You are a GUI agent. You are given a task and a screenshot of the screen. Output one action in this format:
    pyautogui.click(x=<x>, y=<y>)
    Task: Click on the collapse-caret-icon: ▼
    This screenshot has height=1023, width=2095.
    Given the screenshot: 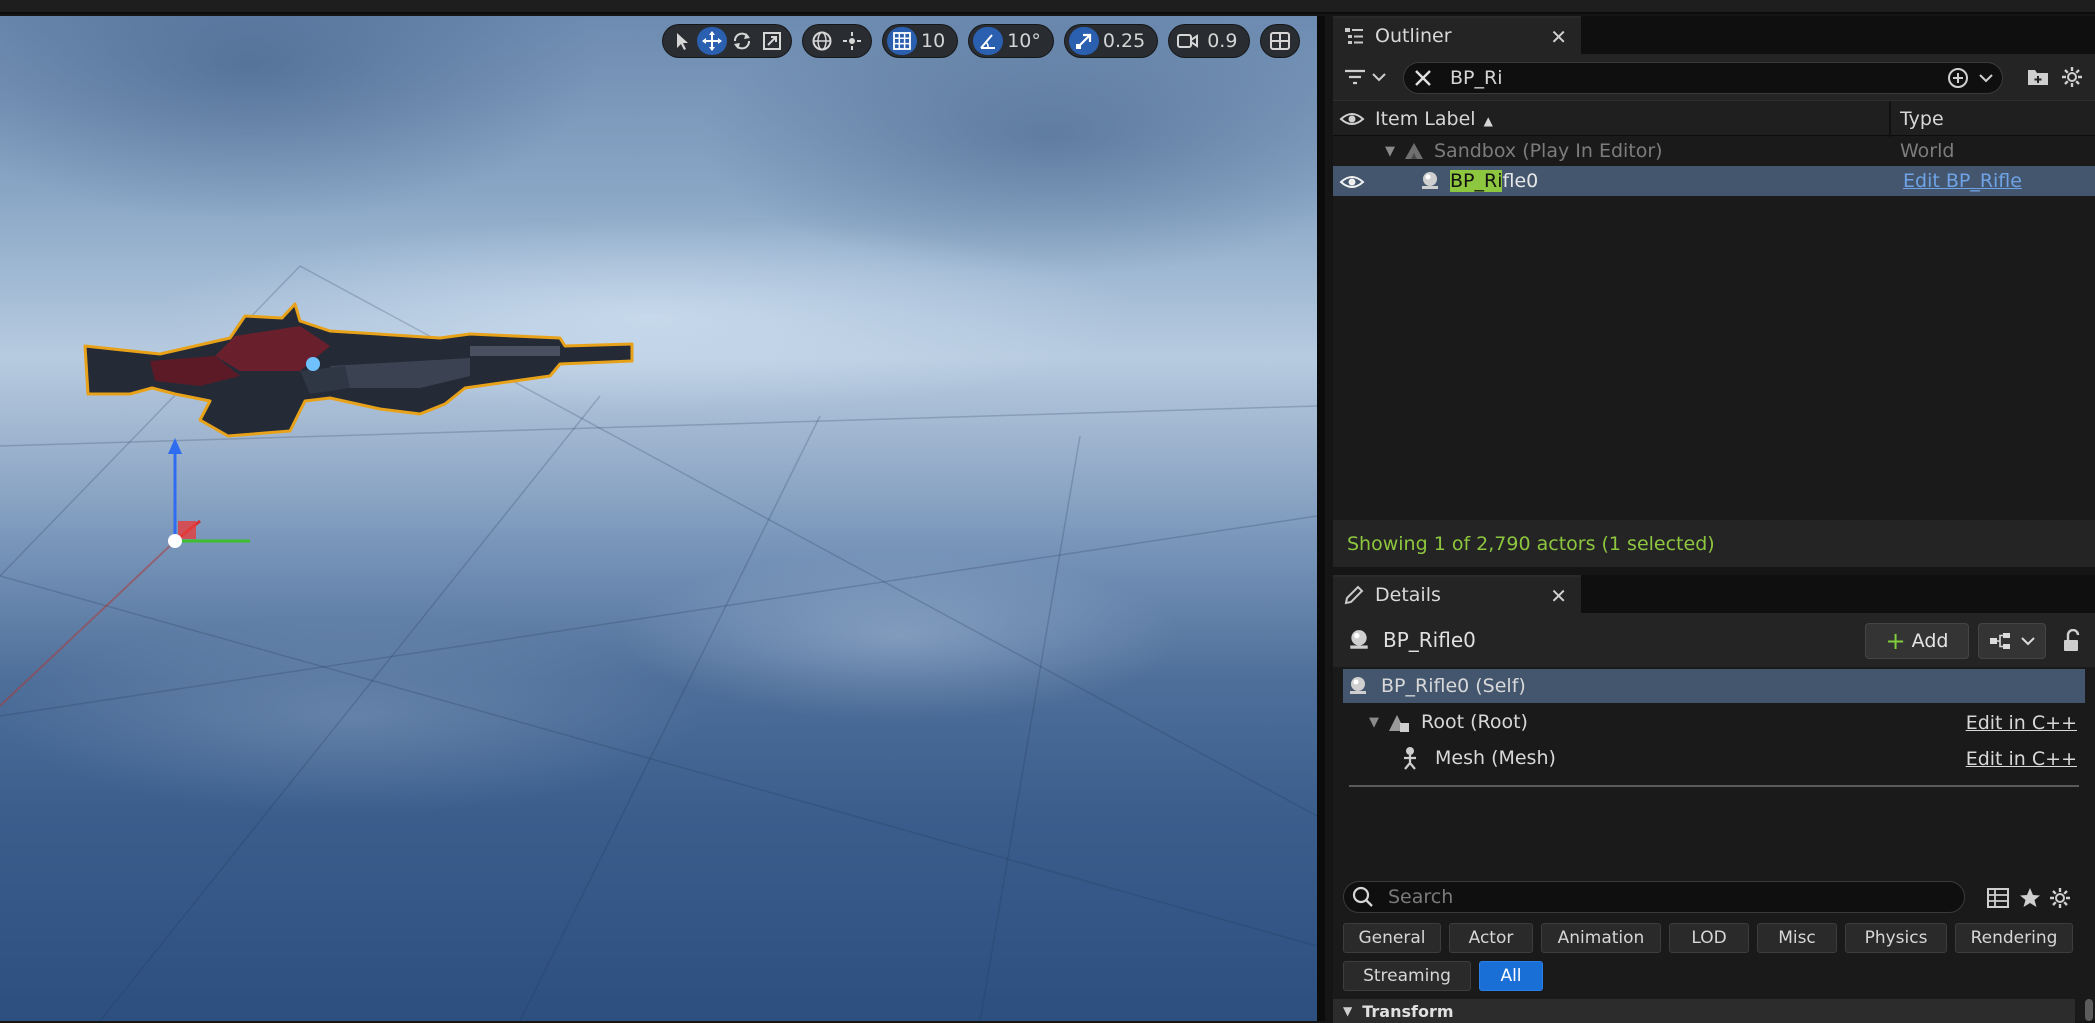 What is the action you would take?
    pyautogui.click(x=1348, y=1011)
    